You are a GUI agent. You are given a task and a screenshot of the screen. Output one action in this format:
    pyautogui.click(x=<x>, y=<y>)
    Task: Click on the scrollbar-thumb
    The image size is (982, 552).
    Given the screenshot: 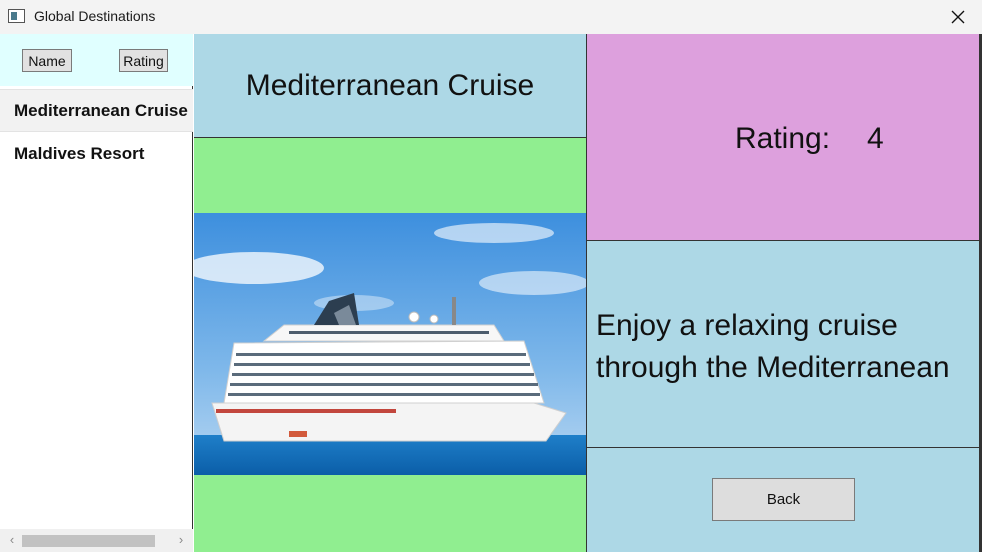 What is the action you would take?
    pyautogui.click(x=88, y=541)
    